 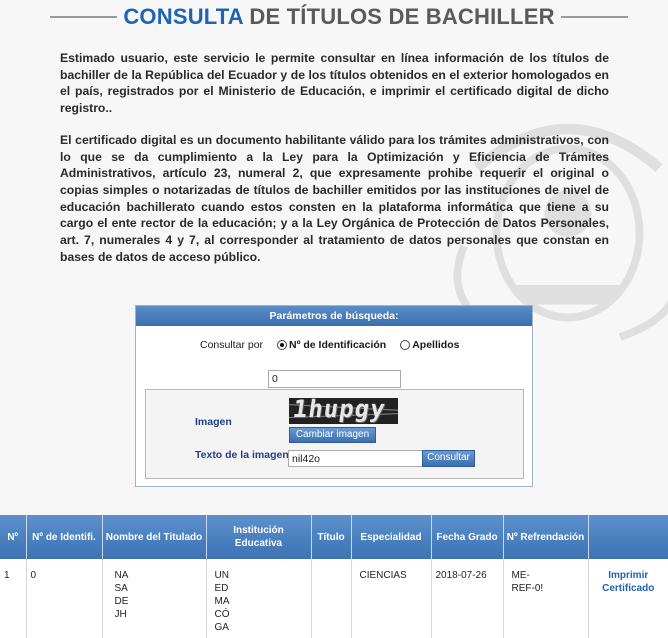 I want to click on cell-titulo, so click(x=331, y=598).